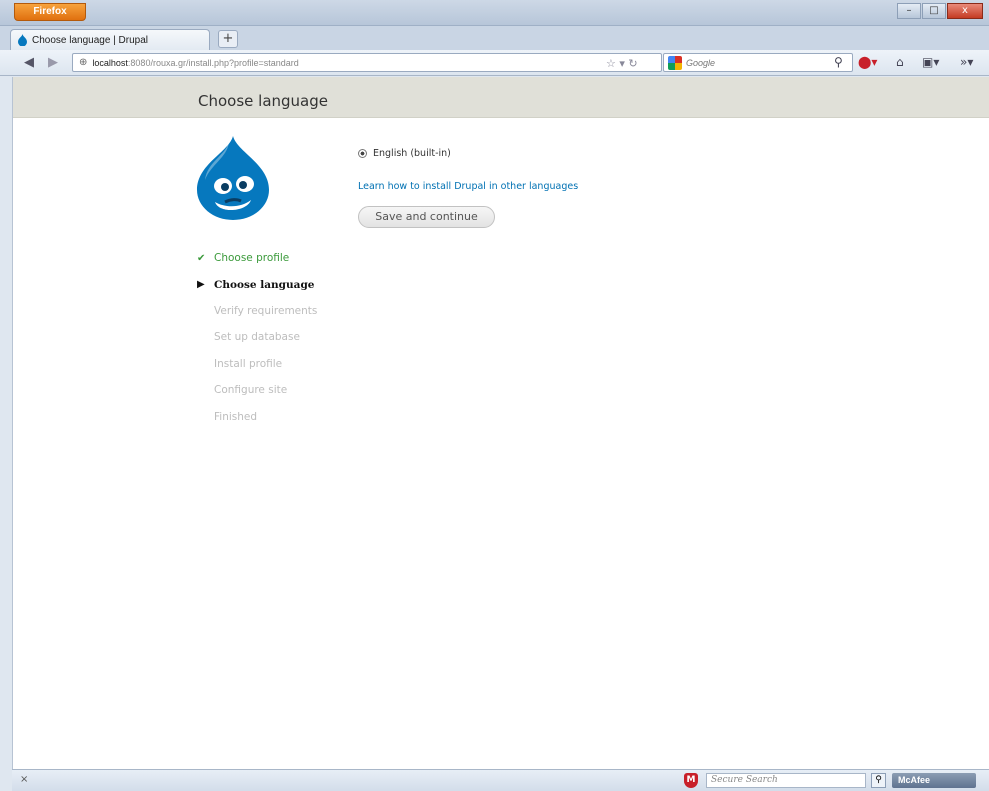 The image size is (989, 791). I want to click on bookmark-star-icon: ☆ ▾ ↻, so click(622, 63).